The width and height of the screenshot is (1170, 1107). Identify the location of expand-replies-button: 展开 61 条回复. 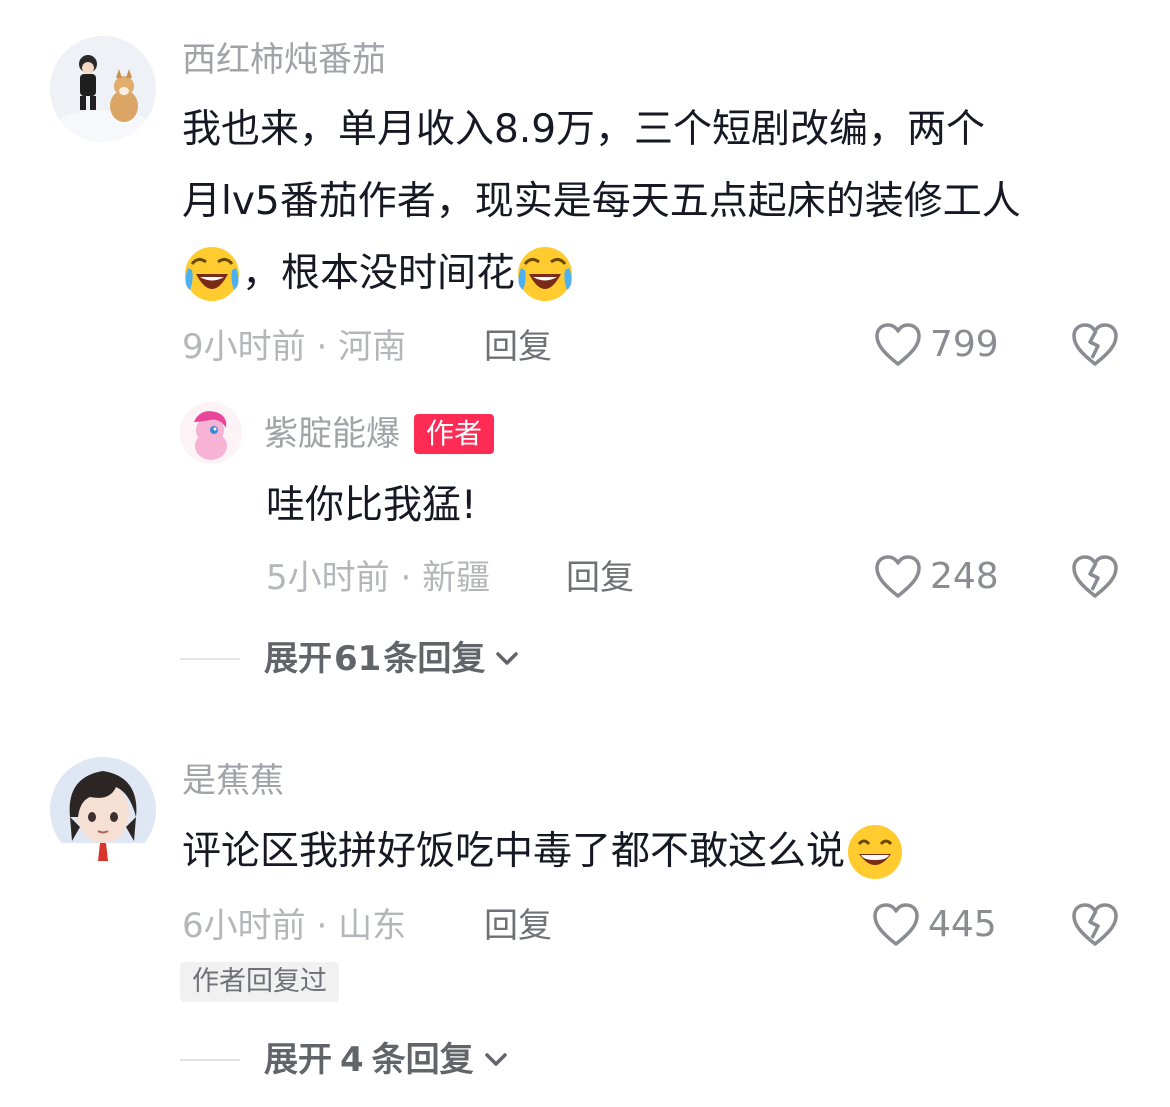
(391, 659).